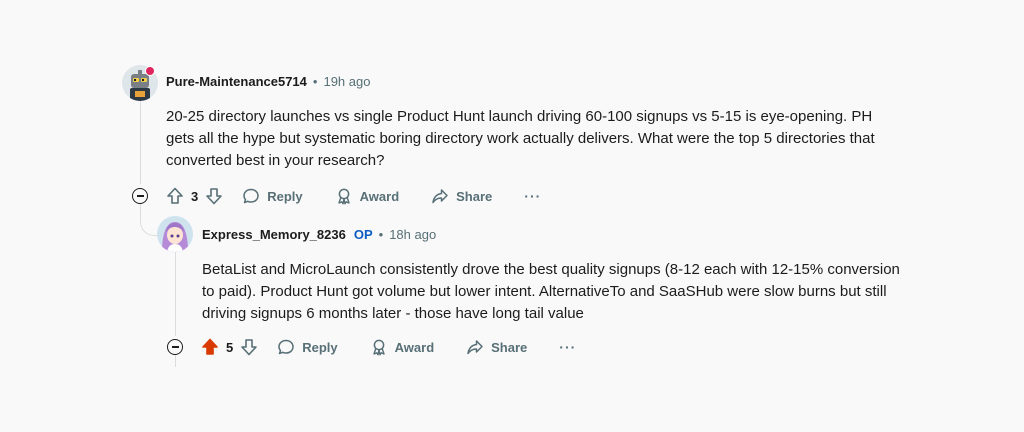 The width and height of the screenshot is (1024, 432). I want to click on vote-count: 5, so click(230, 347).